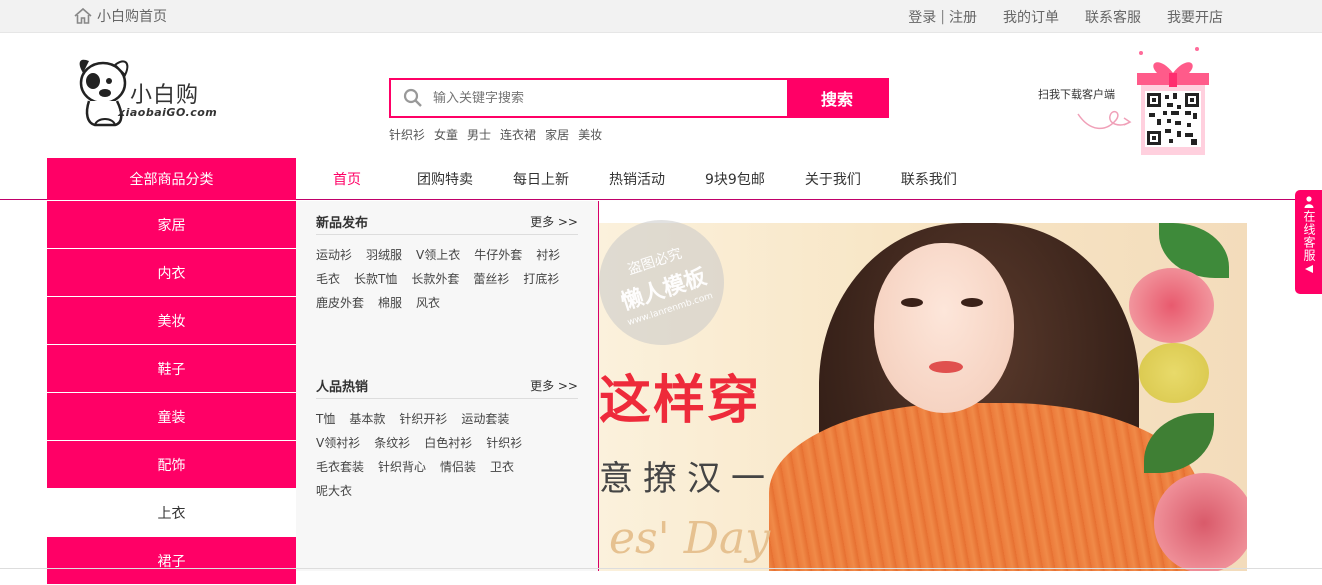 Image resolution: width=1322 pixels, height=585 pixels. Describe the element at coordinates (171, 320) in the screenshot. I see `sidebar-item-makeup: 美妆` at that location.